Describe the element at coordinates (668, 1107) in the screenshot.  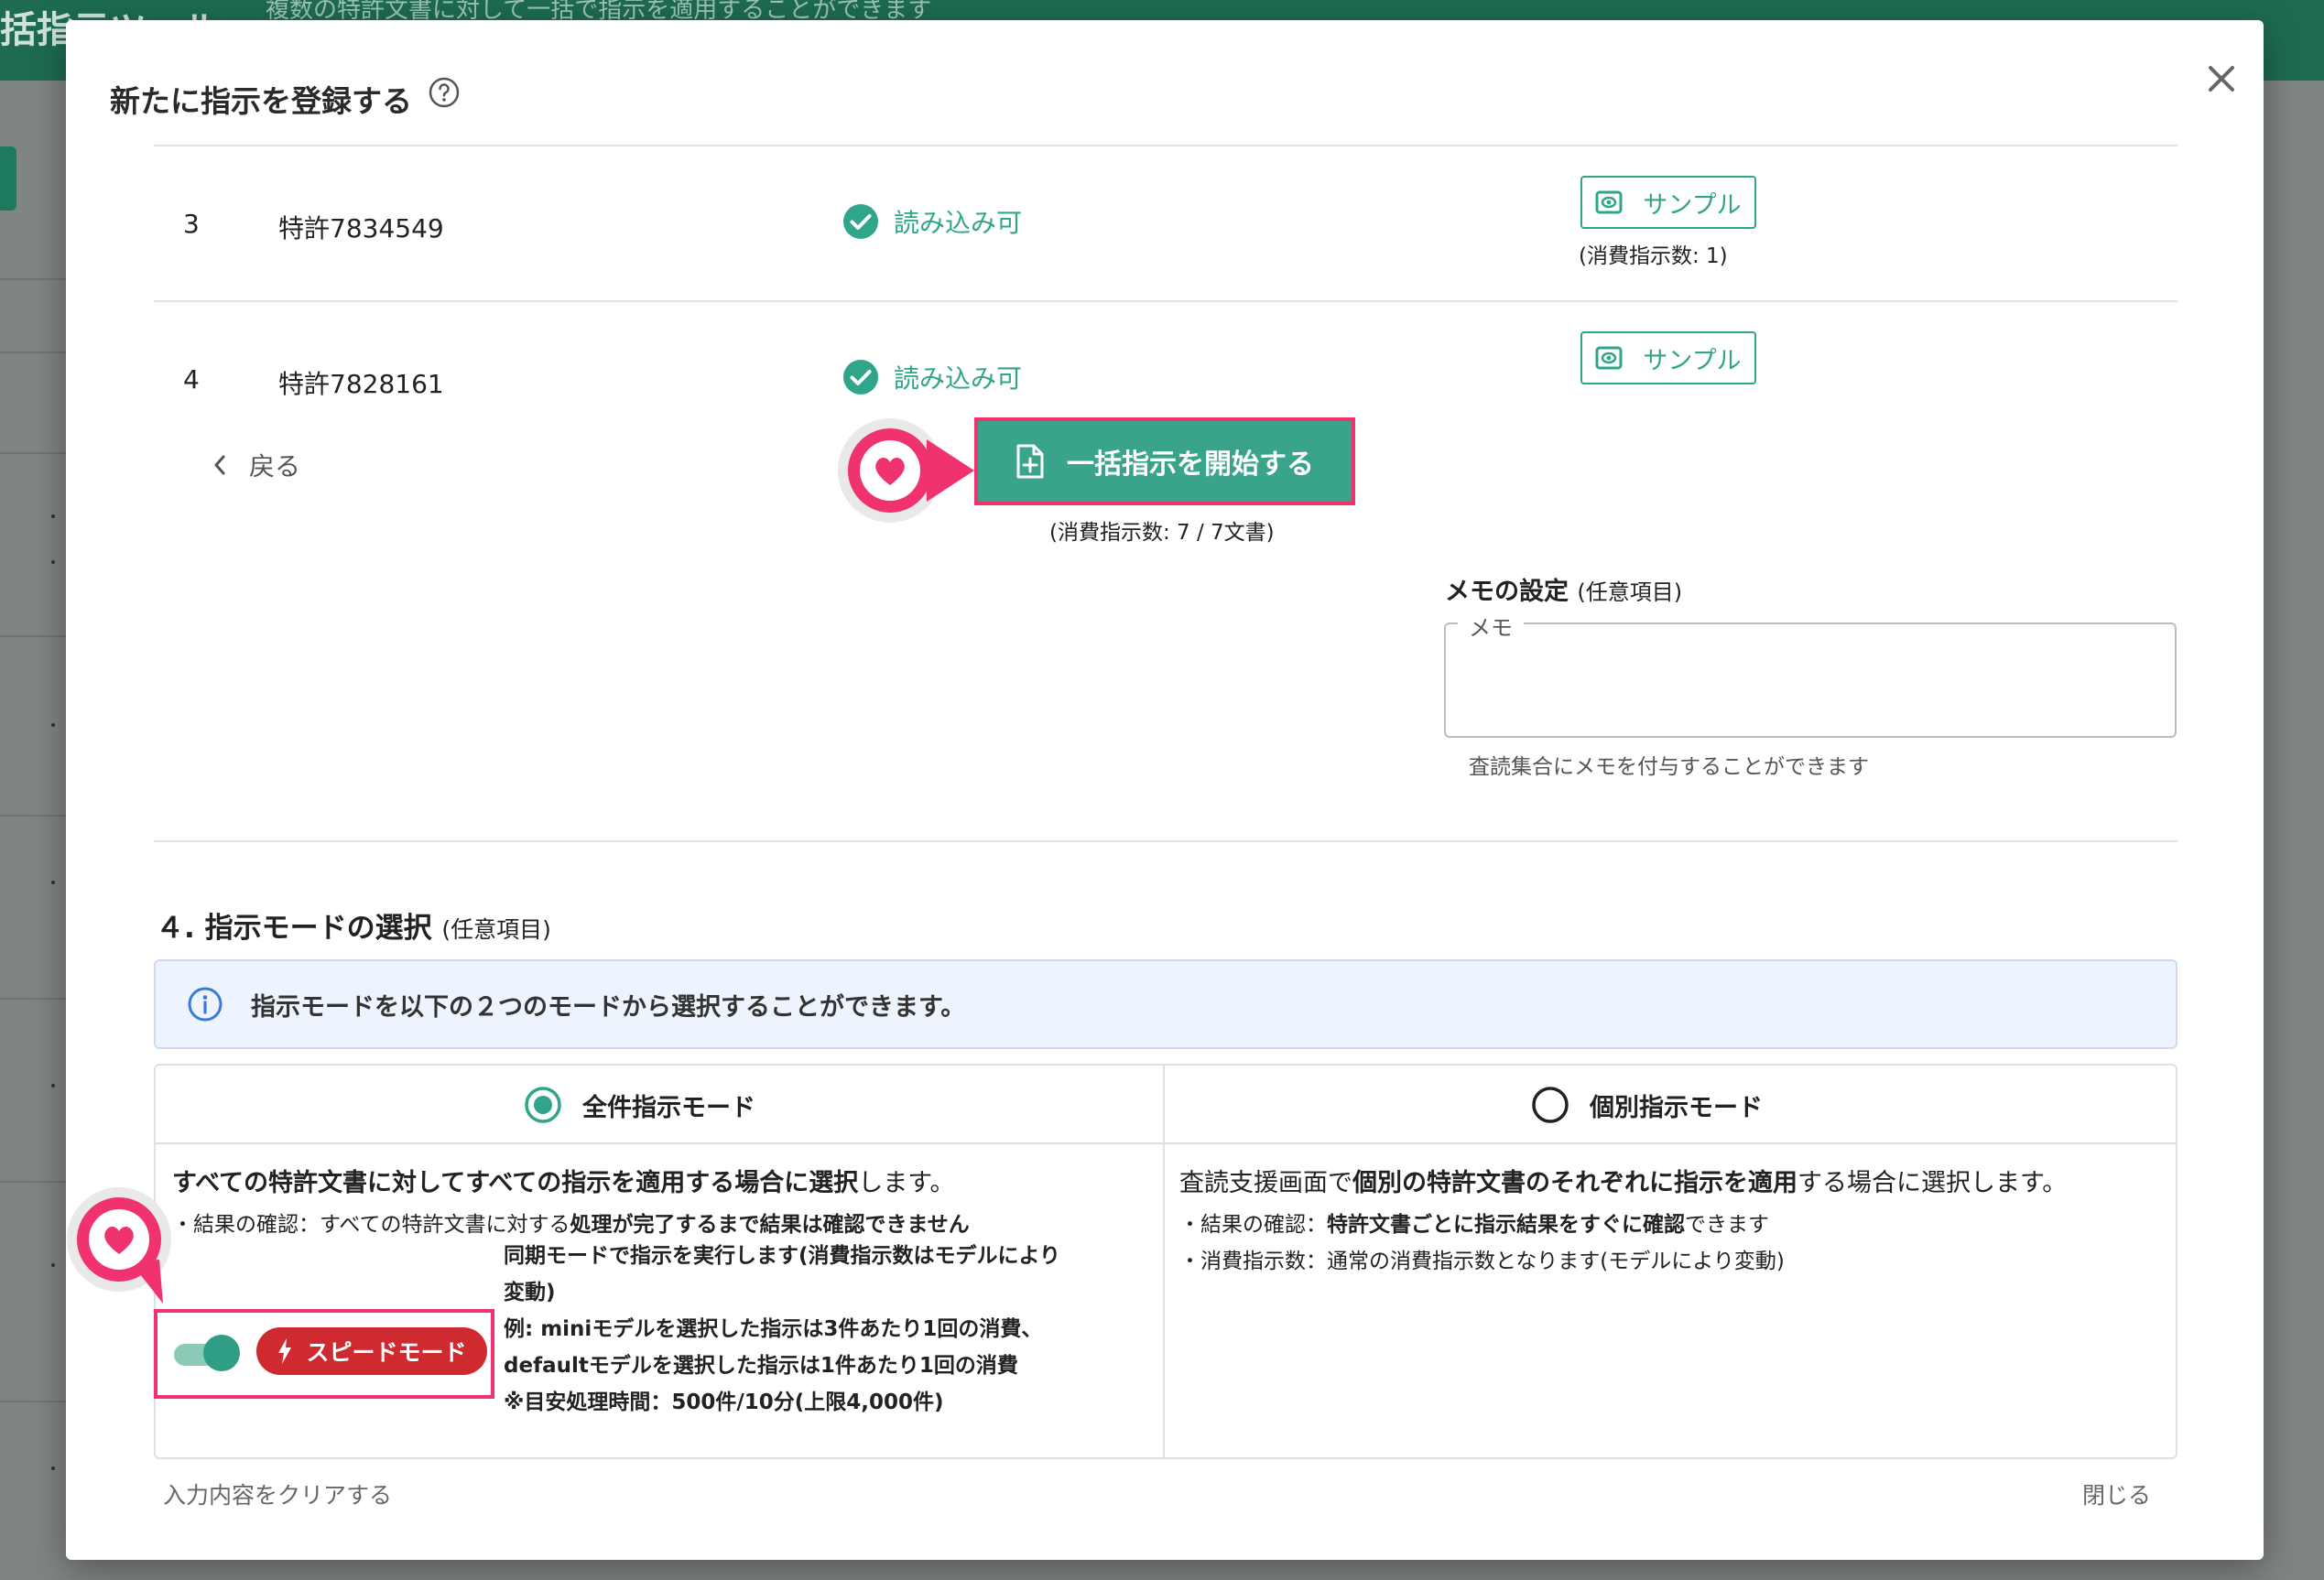
I see `mode-all-label: 全件指示モード` at that location.